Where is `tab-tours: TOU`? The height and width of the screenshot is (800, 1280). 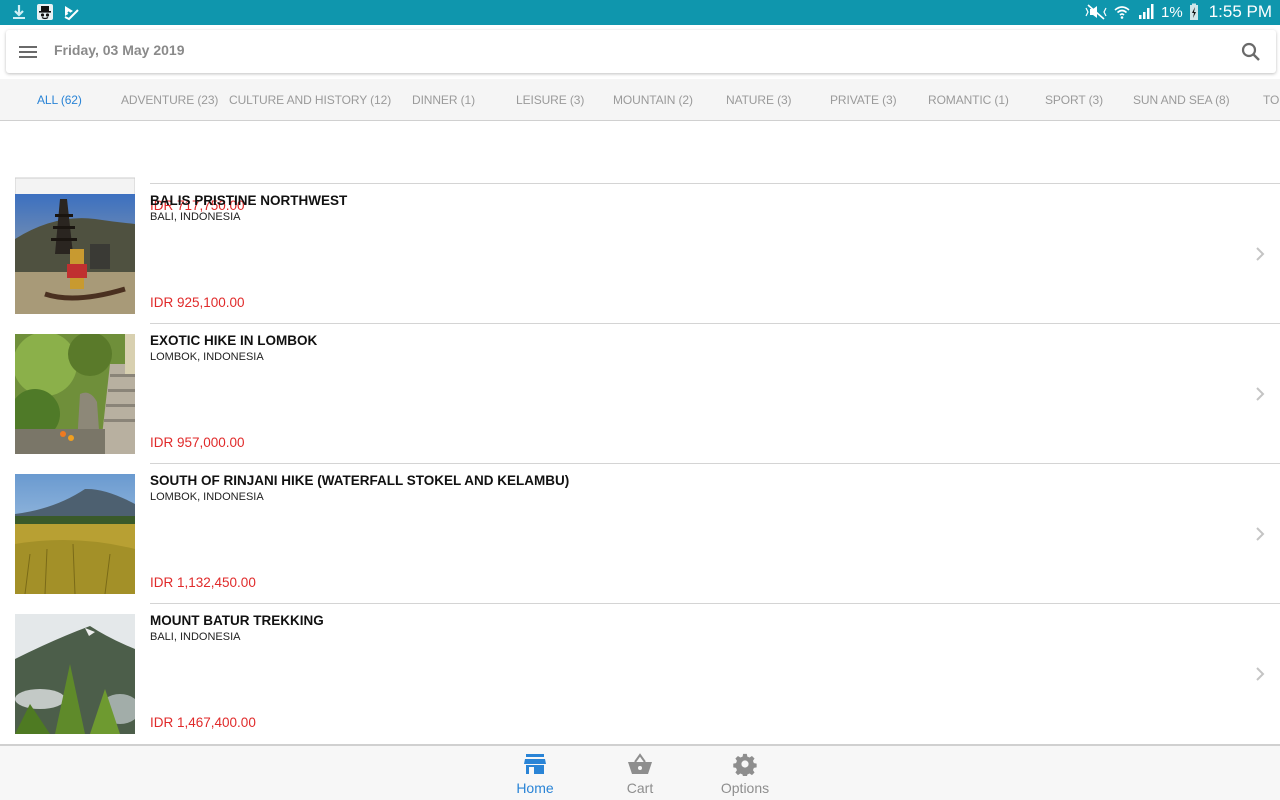 tab-tours: TOU is located at coordinates (1271, 100).